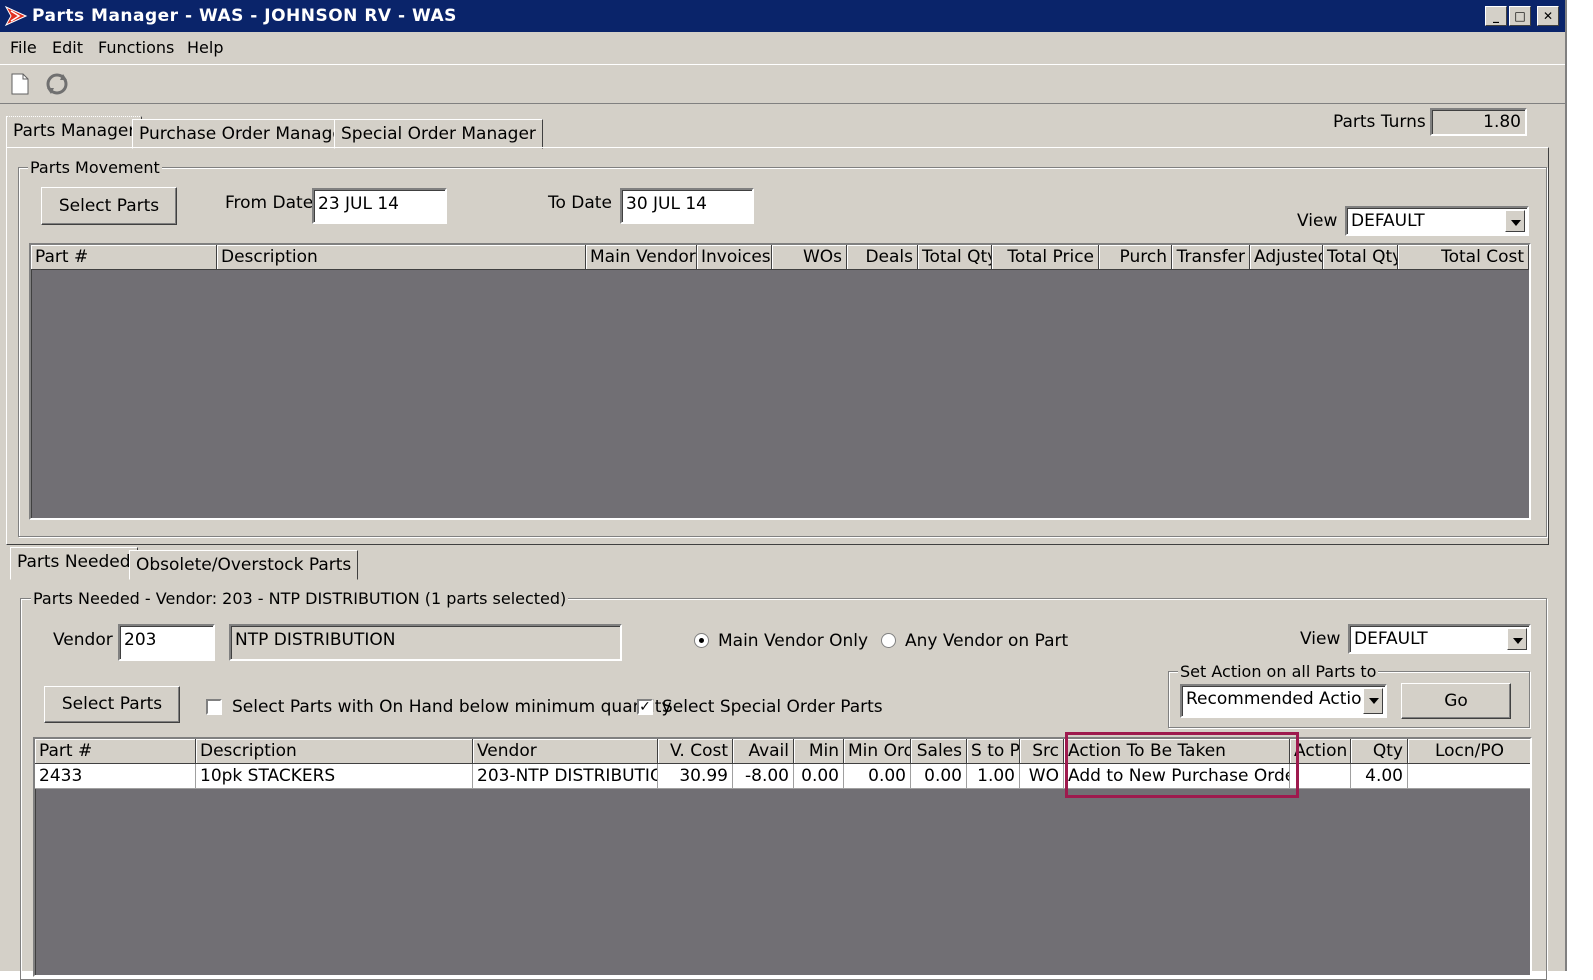 This screenshot has height=980, width=1593. I want to click on minimize-button: _, so click(1496, 16).